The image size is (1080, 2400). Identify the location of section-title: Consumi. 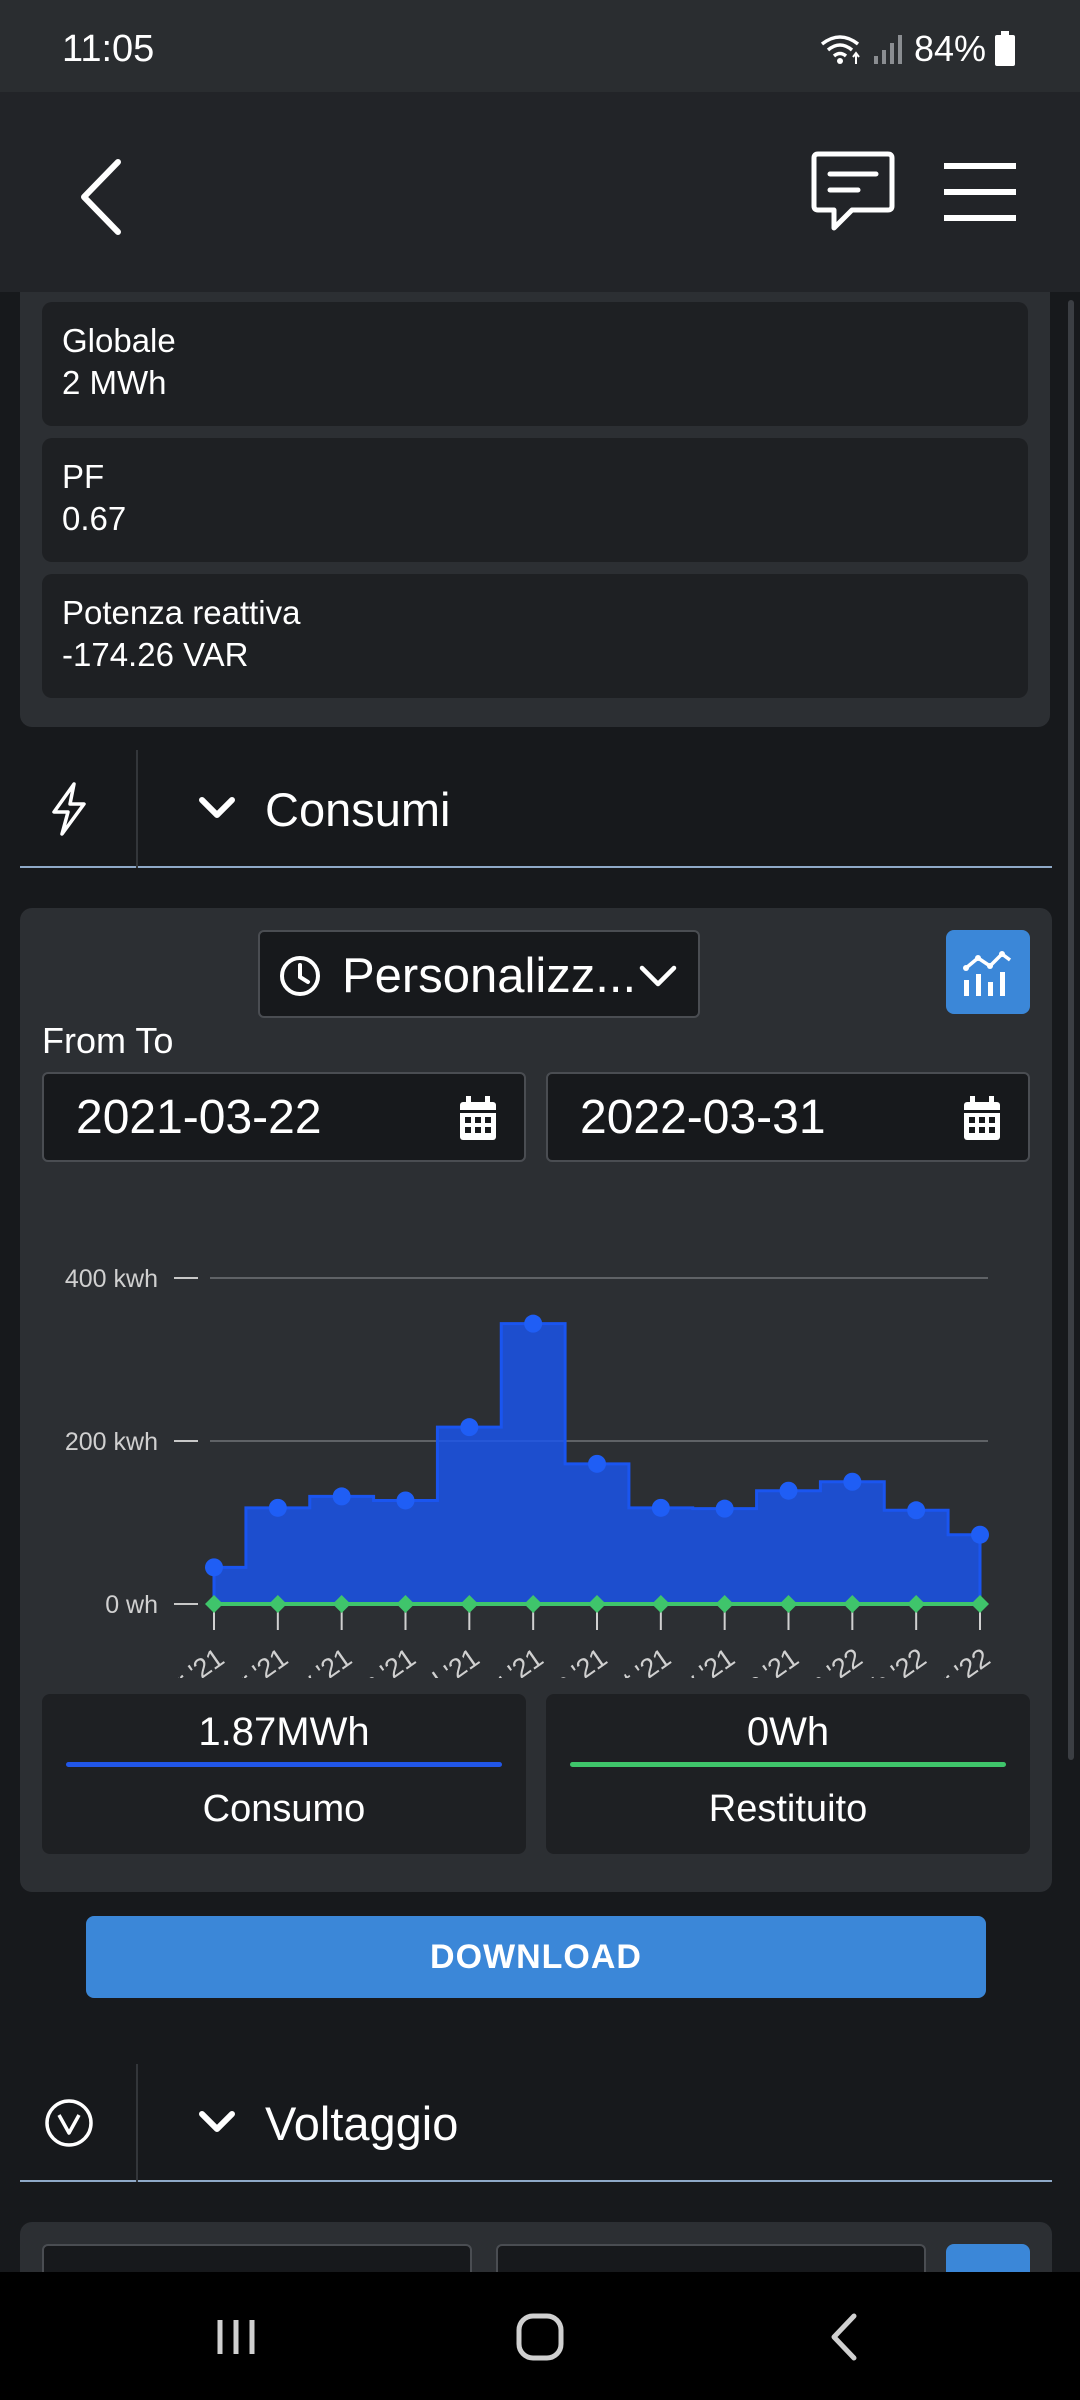
(358, 809).